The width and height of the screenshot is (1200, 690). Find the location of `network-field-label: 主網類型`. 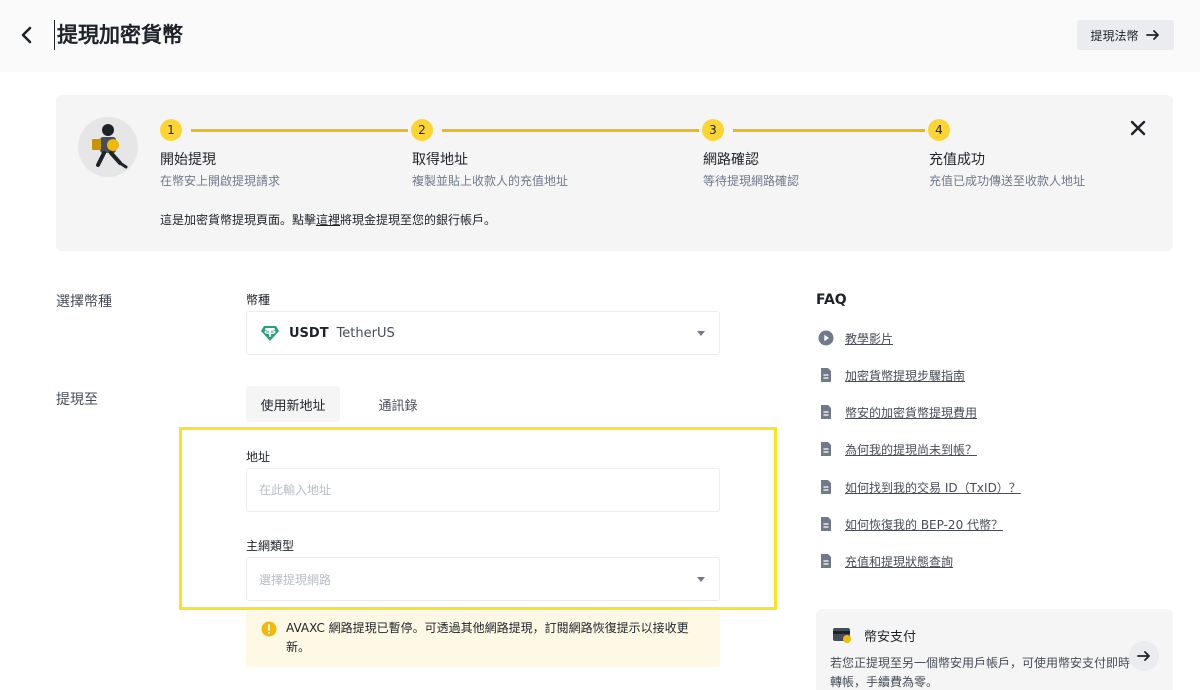

network-field-label: 主網類型 is located at coordinates (270, 546).